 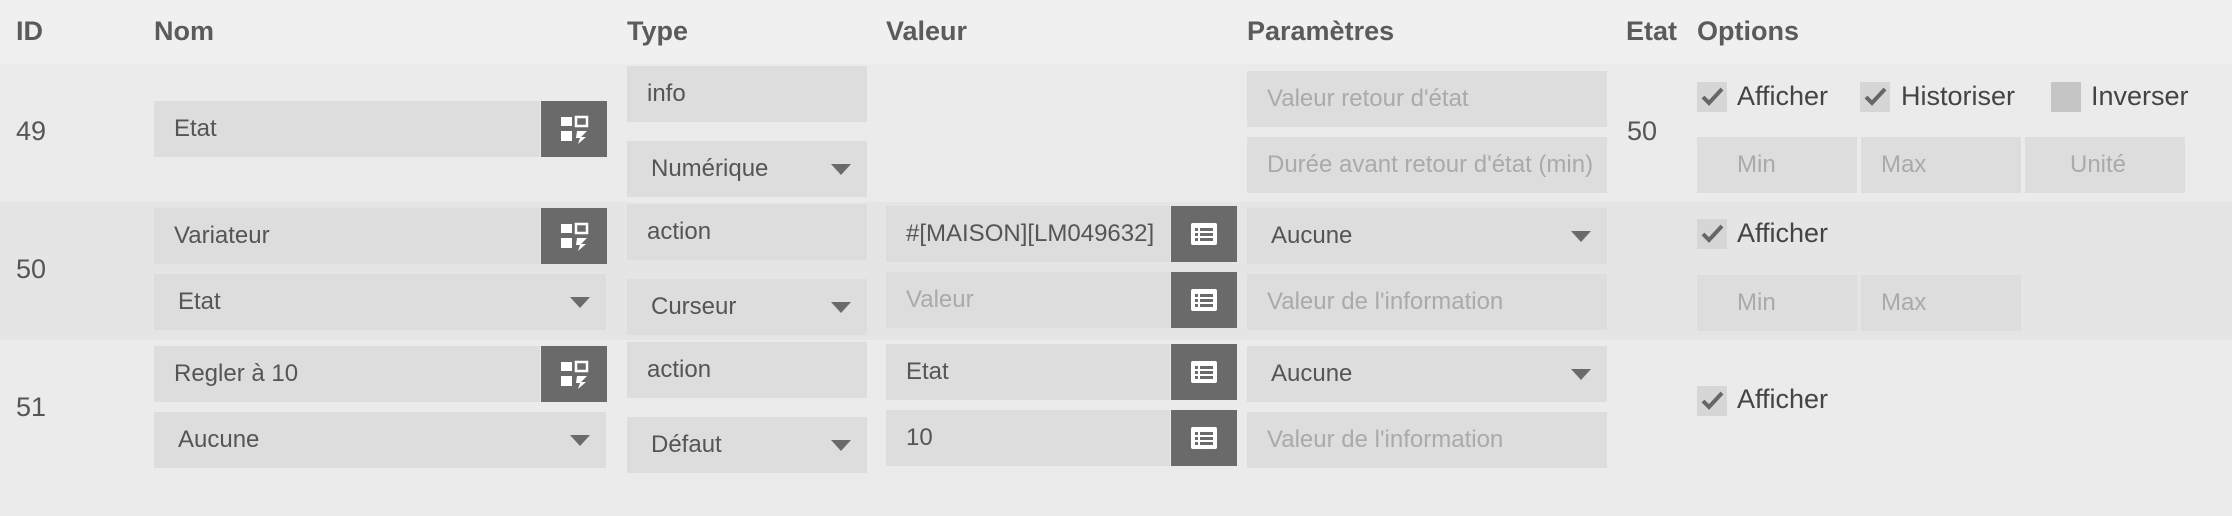 What do you see at coordinates (747, 445) in the screenshot?
I see `subtype-select: Défaut` at bounding box center [747, 445].